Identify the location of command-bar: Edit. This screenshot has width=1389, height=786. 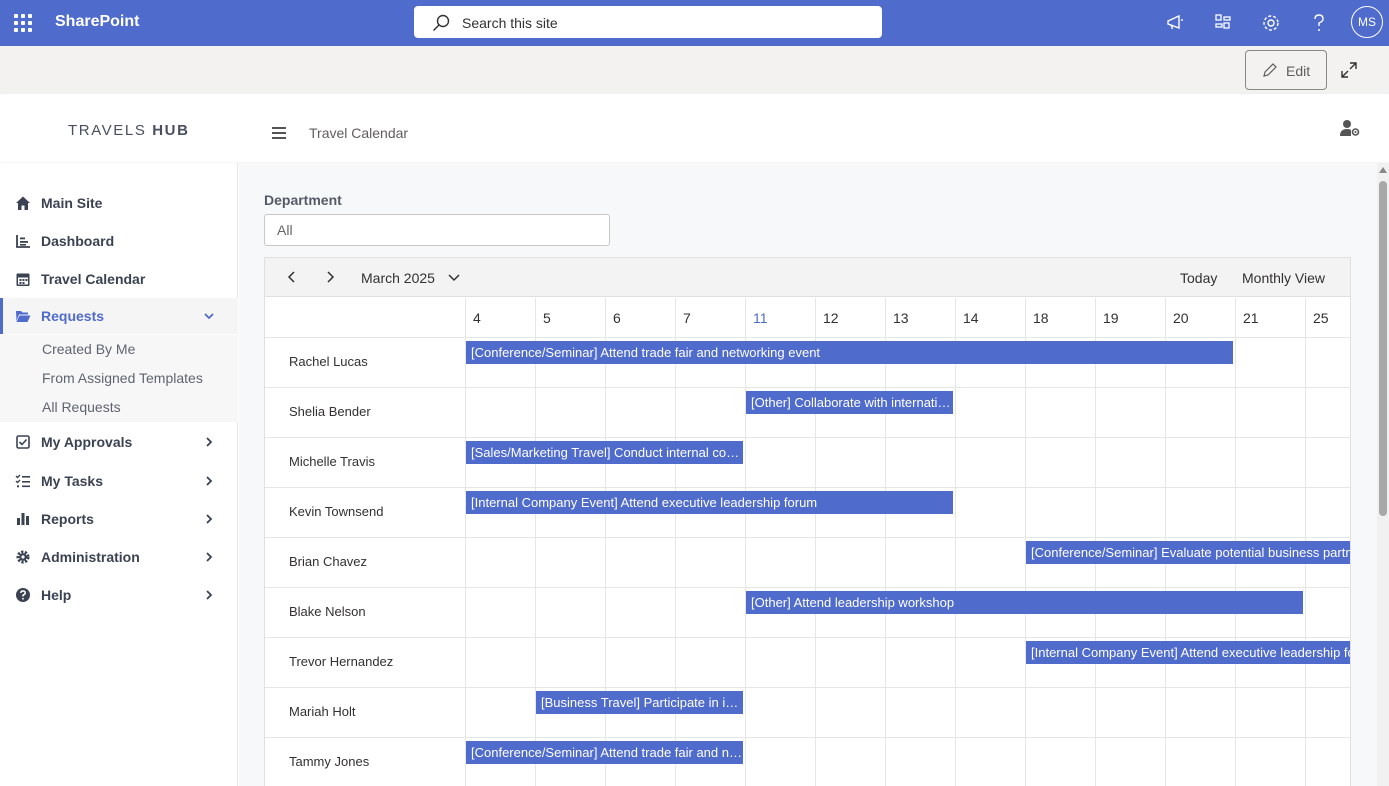
(694, 70).